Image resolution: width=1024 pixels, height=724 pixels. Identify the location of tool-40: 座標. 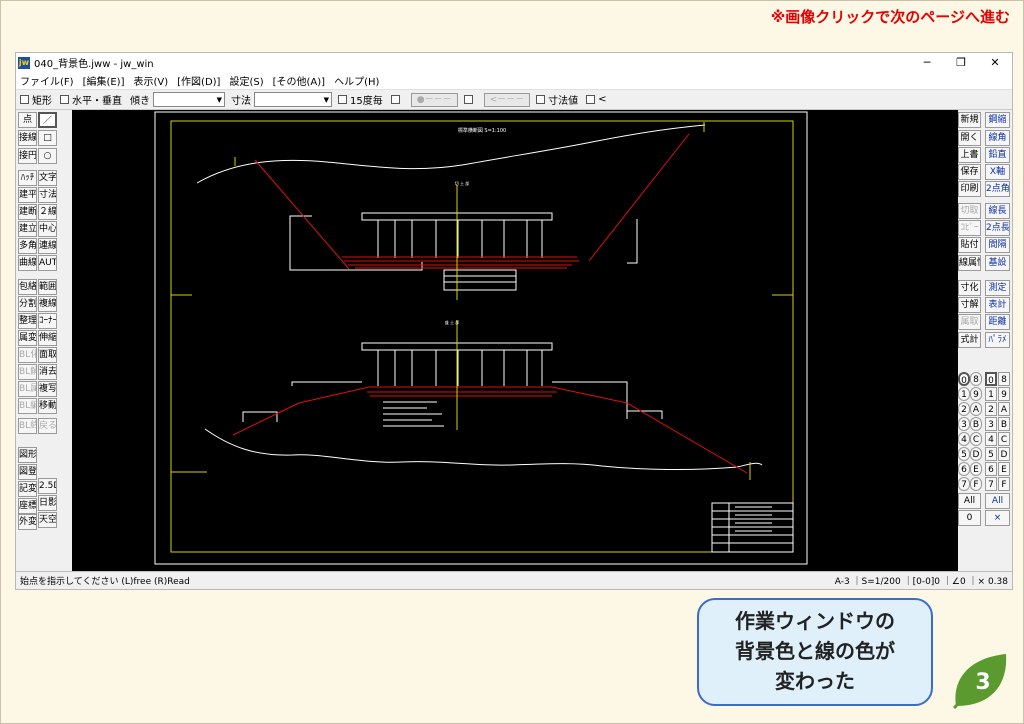
(27, 506).